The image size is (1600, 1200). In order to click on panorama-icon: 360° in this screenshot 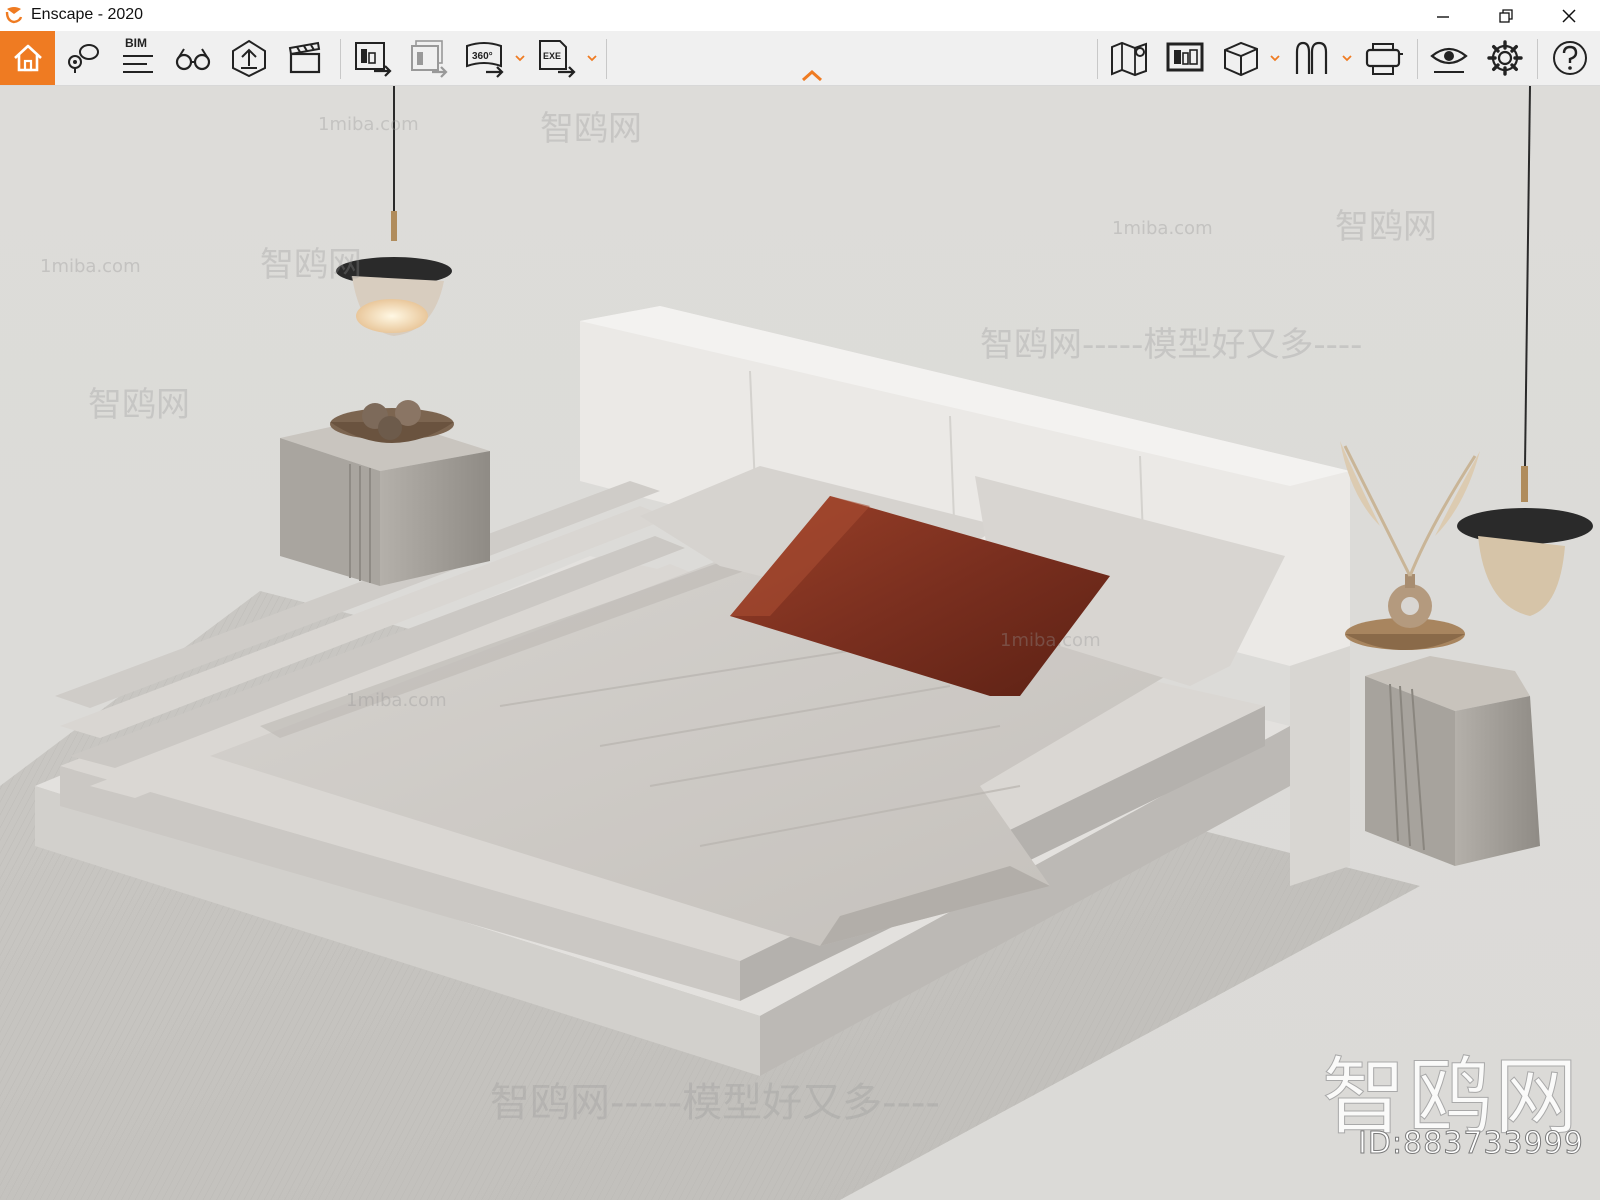, I will do `click(485, 60)`.